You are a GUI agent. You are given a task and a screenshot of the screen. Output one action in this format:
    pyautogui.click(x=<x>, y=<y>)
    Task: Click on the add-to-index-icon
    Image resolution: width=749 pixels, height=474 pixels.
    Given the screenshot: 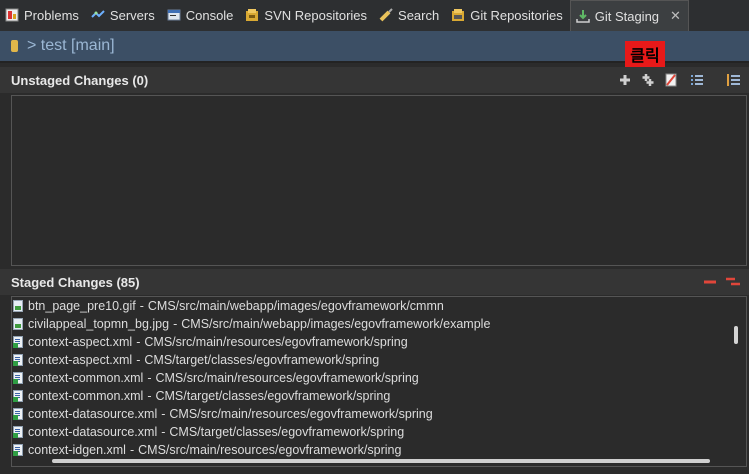 What is the action you would take?
    pyautogui.click(x=625, y=80)
    